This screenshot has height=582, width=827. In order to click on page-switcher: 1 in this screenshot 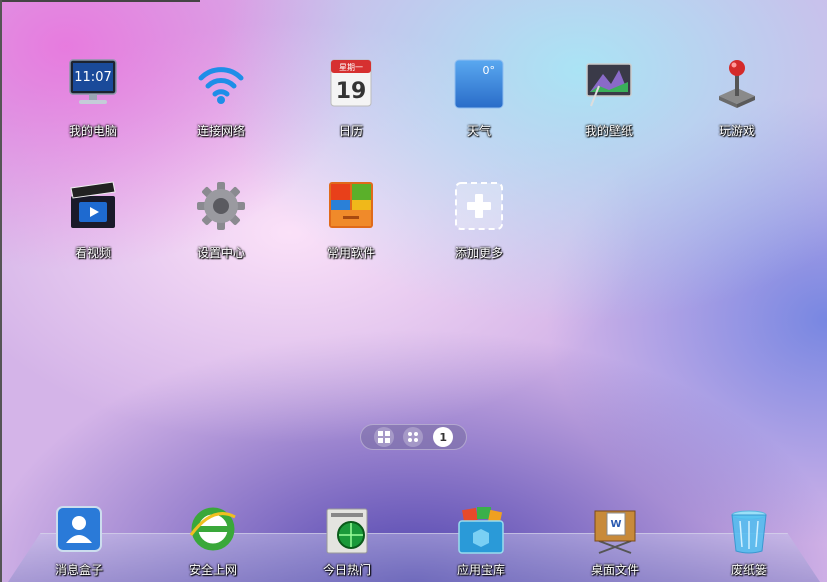, I will do `click(413, 437)`.